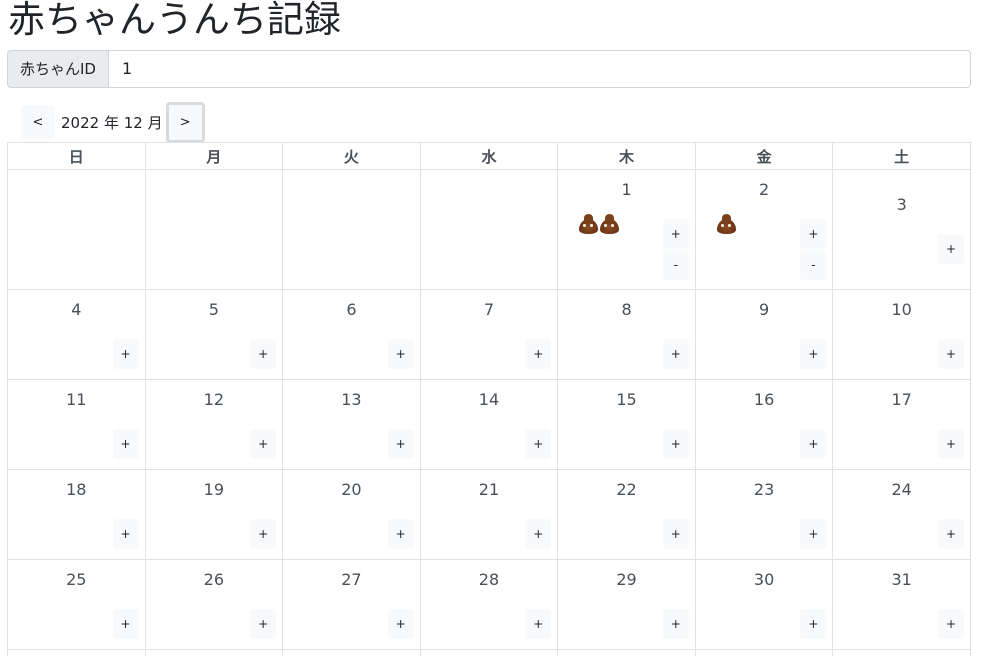  I want to click on calendar-day-cell: 24 +, so click(901, 514).